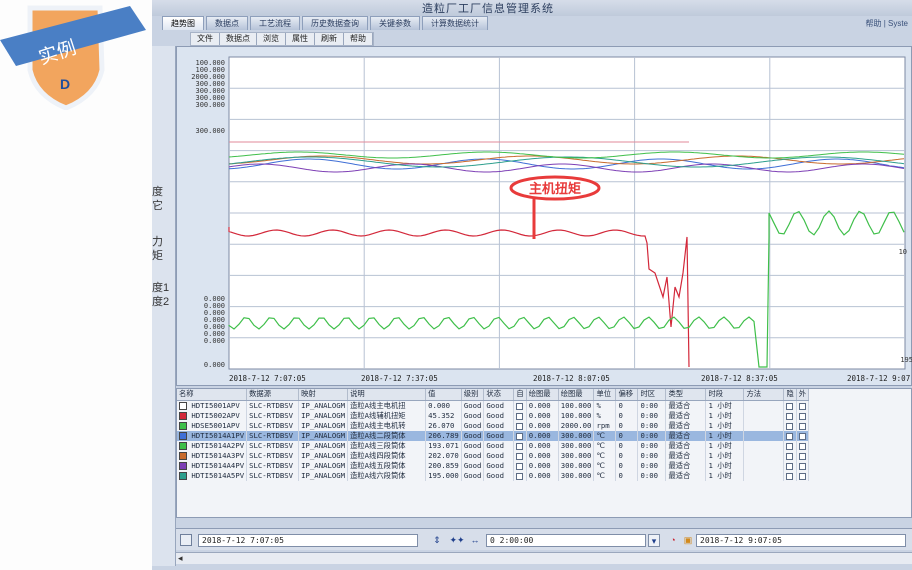 This screenshot has width=912, height=570. Describe the element at coordinates (520, 395) in the screenshot. I see `column-header: 自` at that location.